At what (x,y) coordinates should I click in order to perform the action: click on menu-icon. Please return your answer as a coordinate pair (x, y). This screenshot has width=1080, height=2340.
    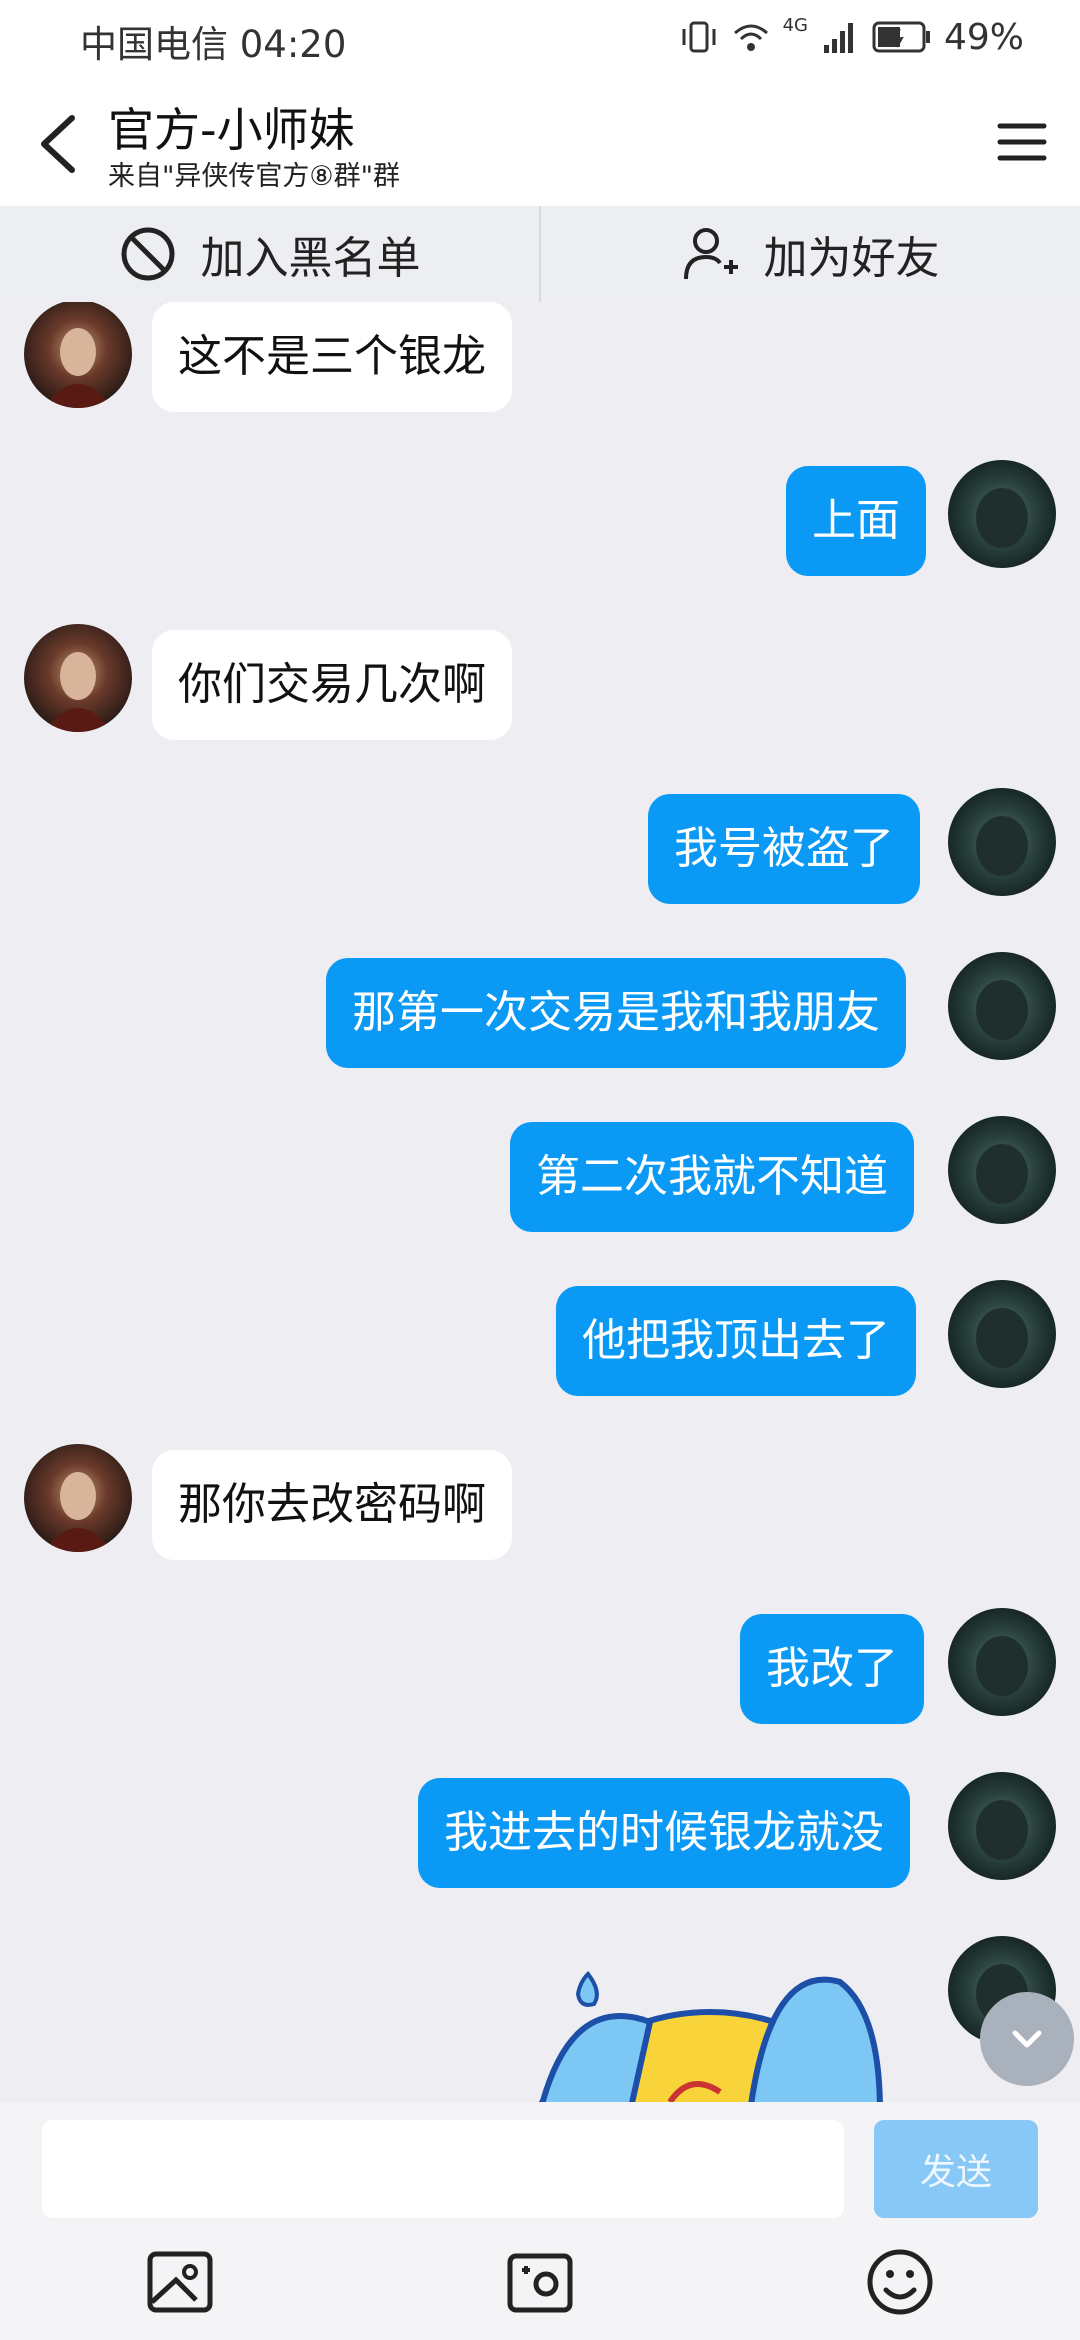
    Looking at the image, I should click on (1022, 142).